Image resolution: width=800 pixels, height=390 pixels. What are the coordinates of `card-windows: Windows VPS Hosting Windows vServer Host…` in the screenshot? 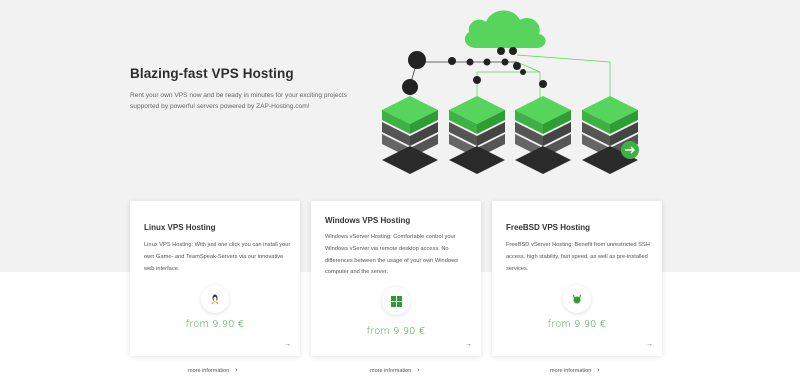 It's located at (396, 278).